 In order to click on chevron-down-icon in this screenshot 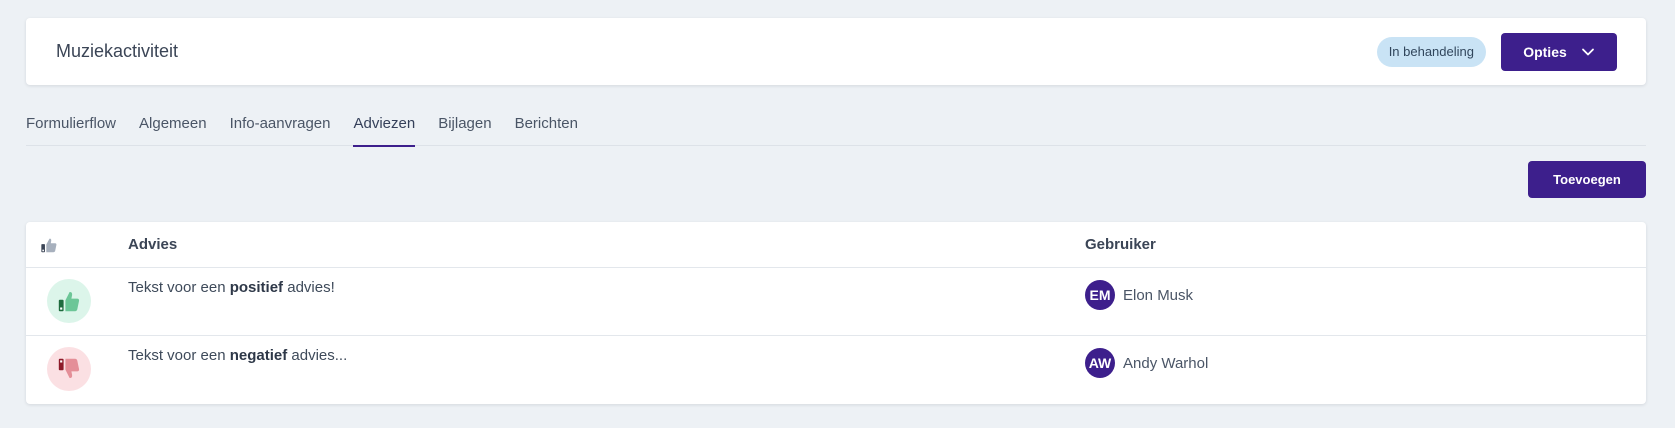, I will do `click(1587, 51)`.